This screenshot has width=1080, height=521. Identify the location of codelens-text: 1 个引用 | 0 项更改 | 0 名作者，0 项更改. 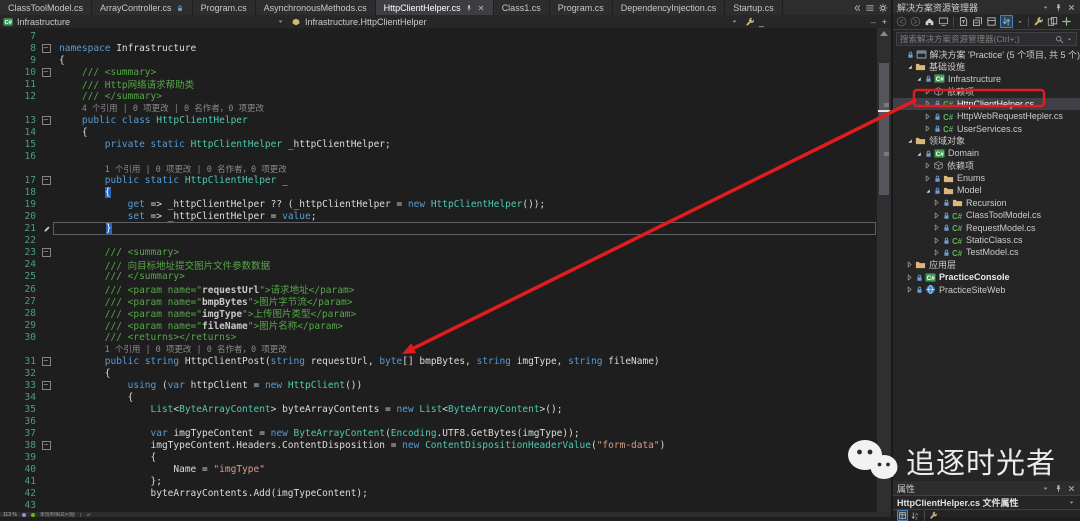
(465, 169).